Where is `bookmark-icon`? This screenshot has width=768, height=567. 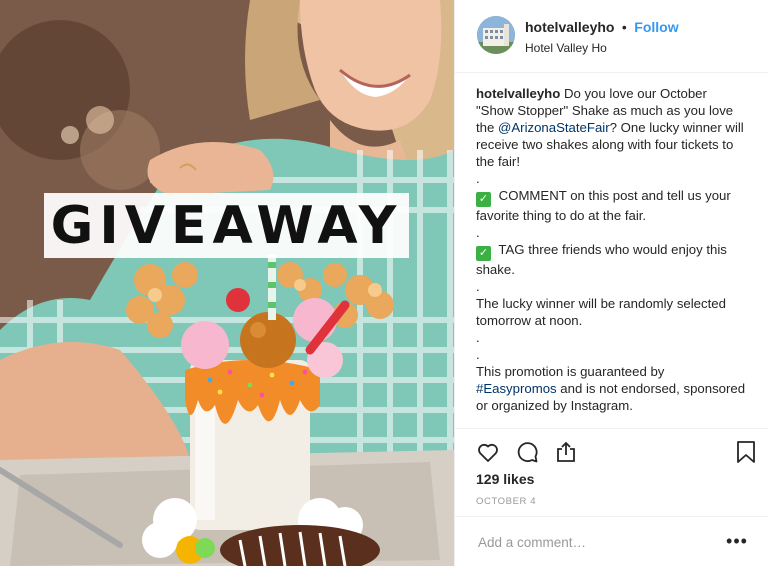
bookmark-icon is located at coordinates (746, 452).